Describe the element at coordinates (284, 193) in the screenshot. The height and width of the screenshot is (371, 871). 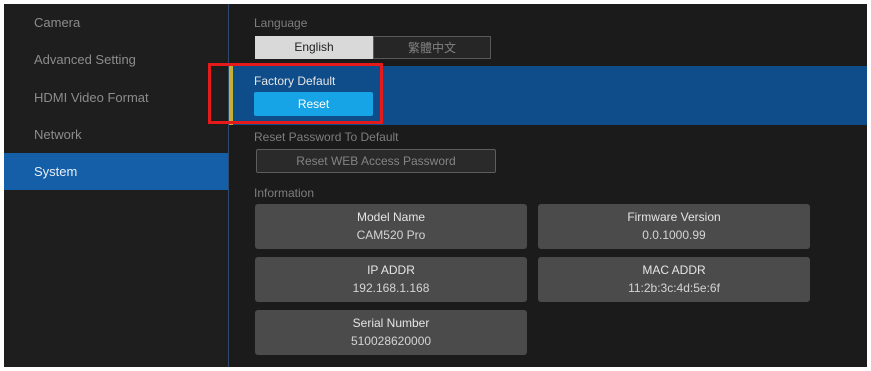
I see `information-label: Information` at that location.